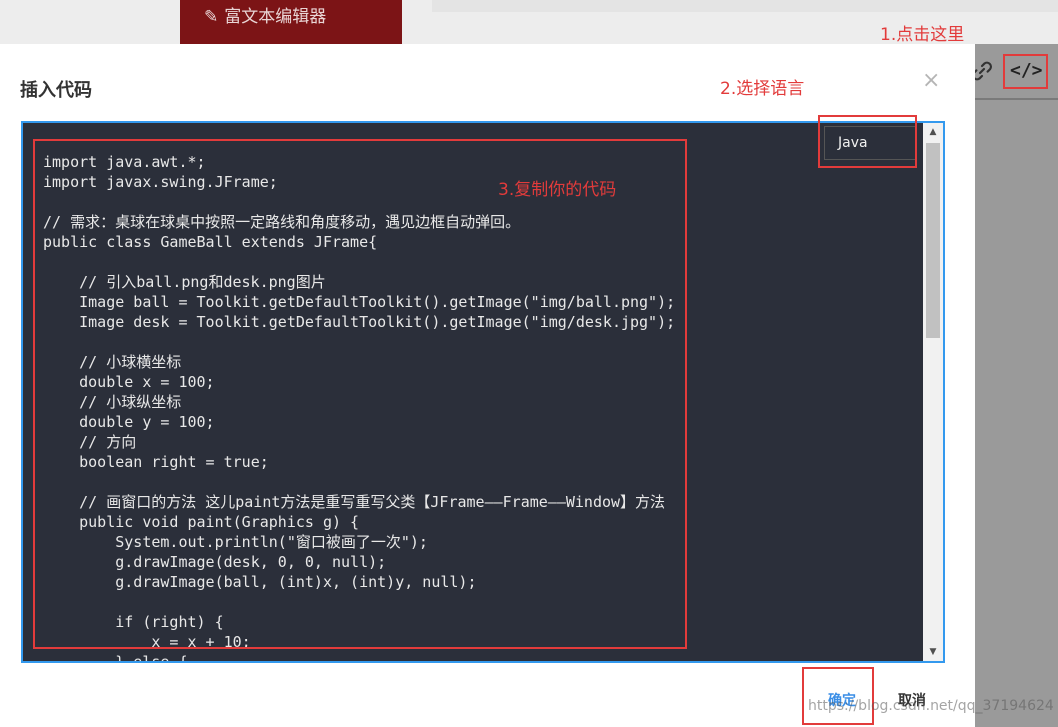  I want to click on scroll-down-arrow-icon: ▼, so click(933, 652).